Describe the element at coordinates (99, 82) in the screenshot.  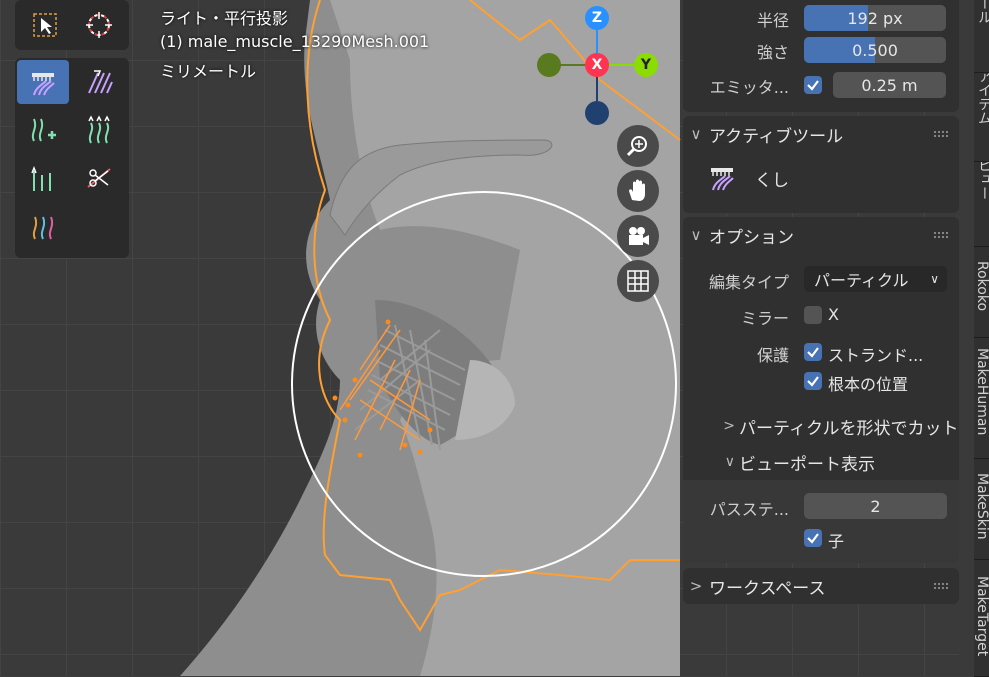
I see `smooth-icon` at that location.